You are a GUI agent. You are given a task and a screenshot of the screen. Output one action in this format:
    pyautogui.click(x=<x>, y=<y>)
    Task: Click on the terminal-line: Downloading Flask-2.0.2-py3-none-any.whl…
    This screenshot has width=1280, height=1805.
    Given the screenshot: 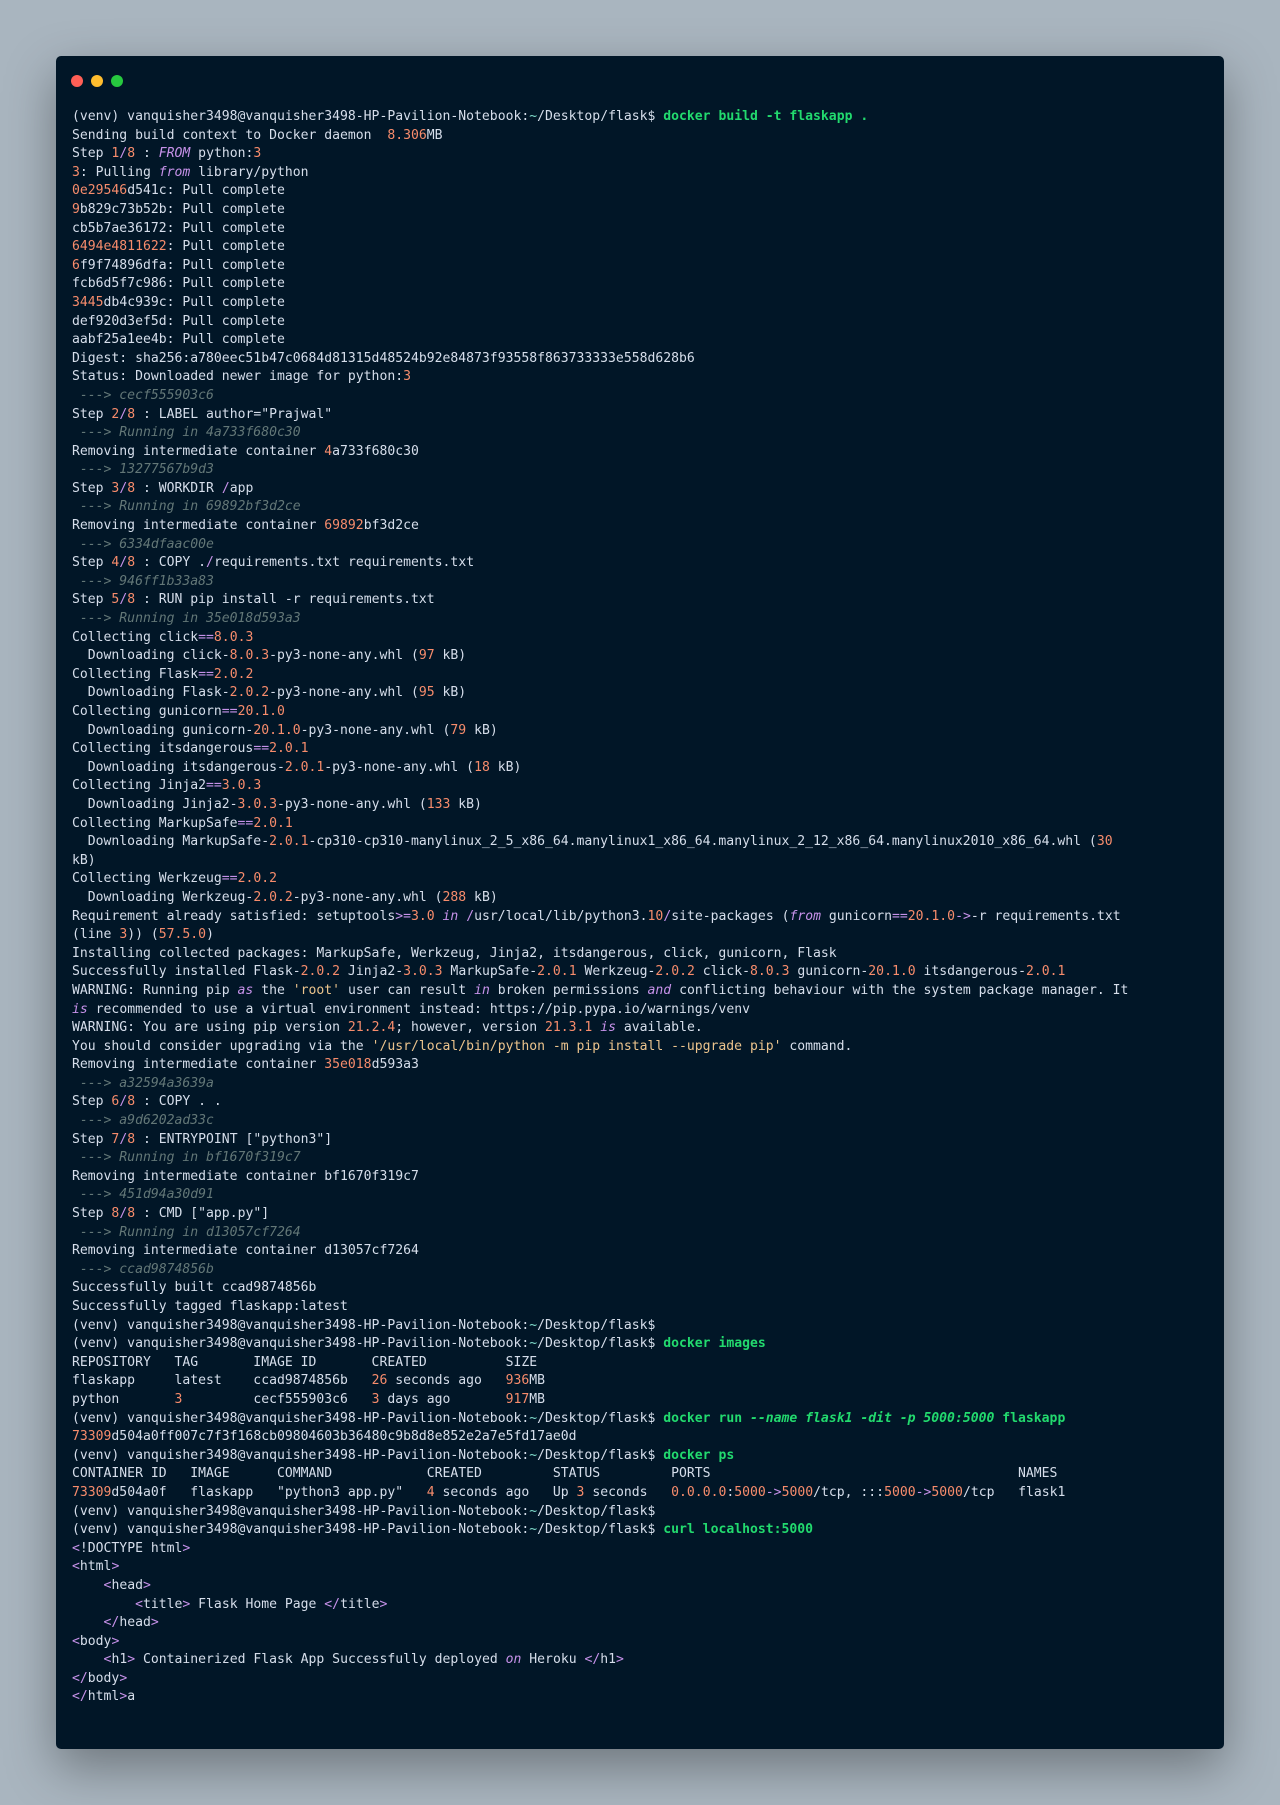 What is the action you would take?
    pyautogui.click(x=642, y=693)
    